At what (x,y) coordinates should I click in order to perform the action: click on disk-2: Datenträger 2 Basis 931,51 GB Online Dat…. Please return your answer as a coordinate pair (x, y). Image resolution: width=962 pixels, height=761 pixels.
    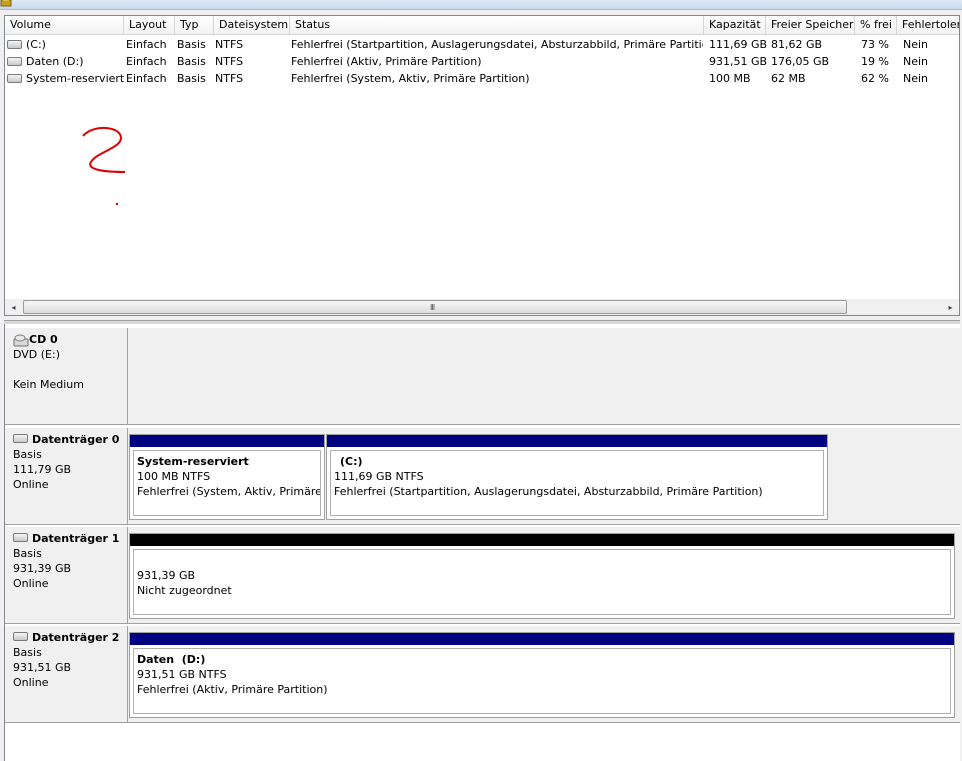
    Looking at the image, I should click on (482, 674).